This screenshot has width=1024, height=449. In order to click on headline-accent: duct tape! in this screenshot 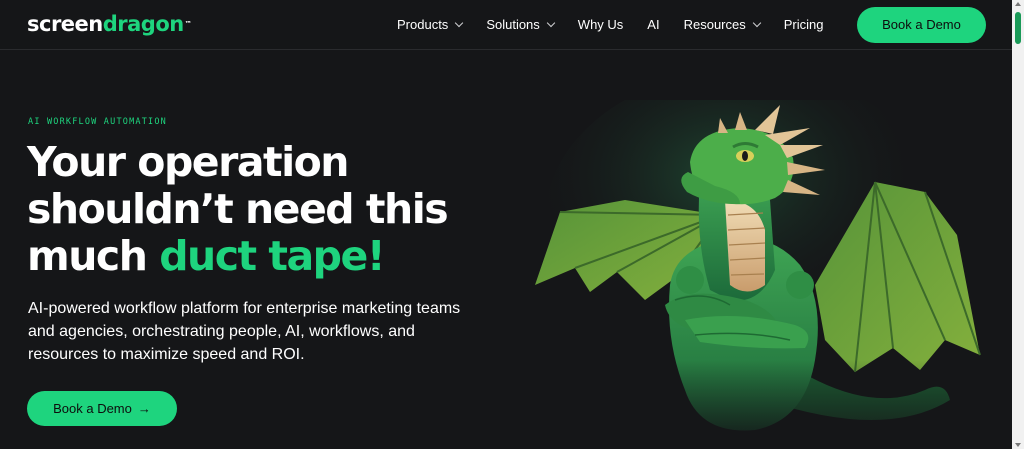, I will do `click(272, 256)`.